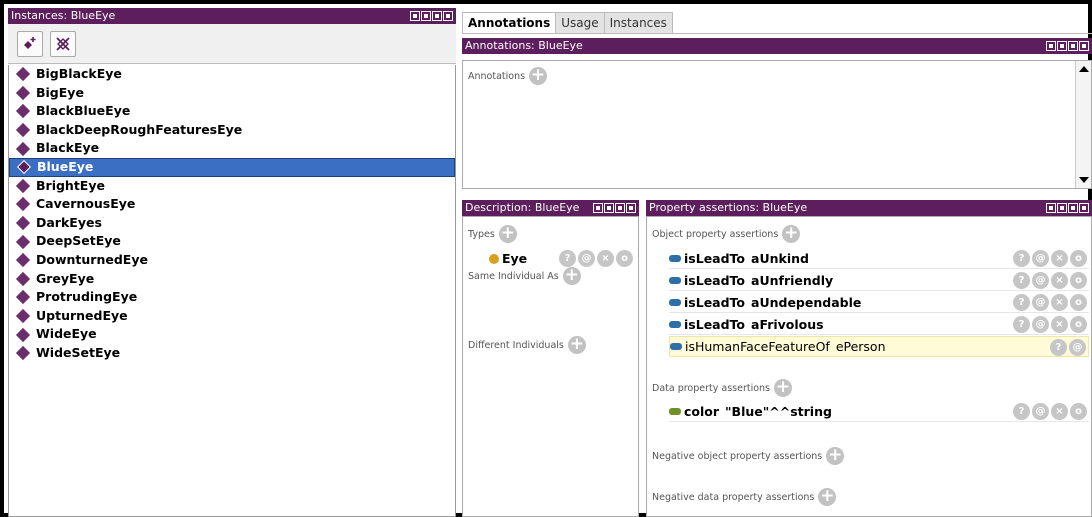 Image resolution: width=1092 pixels, height=517 pixels. Describe the element at coordinates (232, 74) in the screenshot. I see `instance-item: BigBlackEye` at that location.